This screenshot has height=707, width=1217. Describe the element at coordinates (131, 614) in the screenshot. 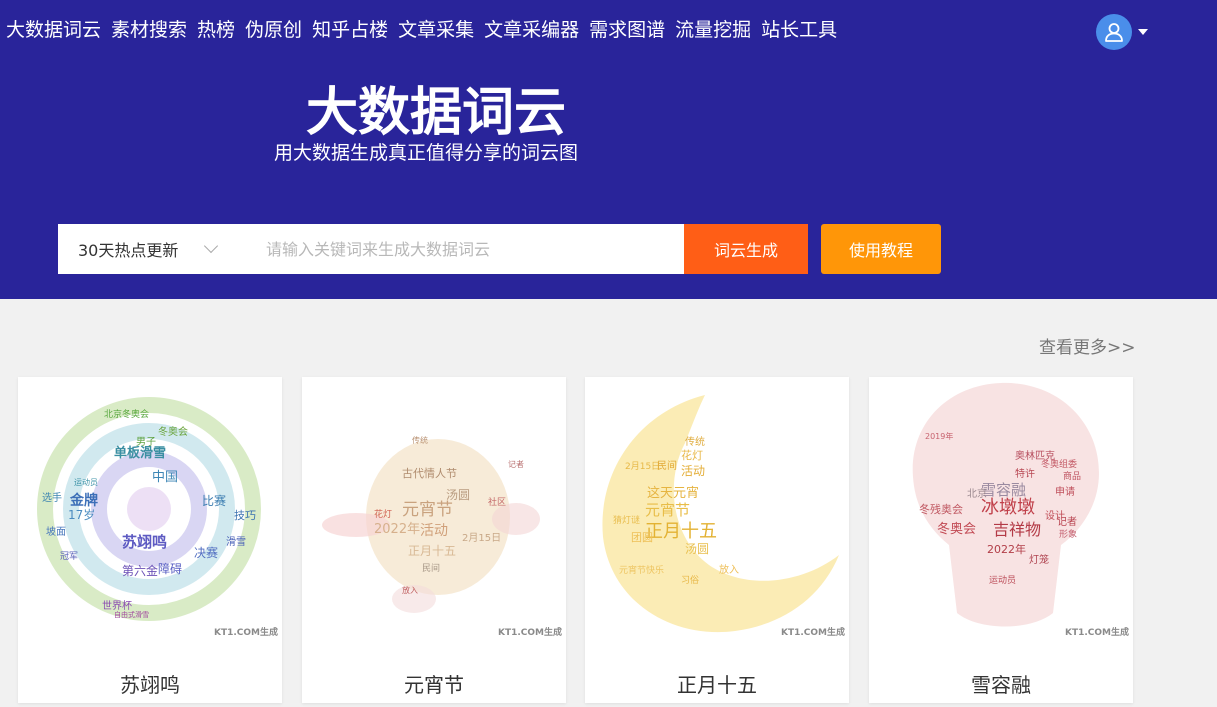

I see `cloud-word: 自由式滑雪` at that location.